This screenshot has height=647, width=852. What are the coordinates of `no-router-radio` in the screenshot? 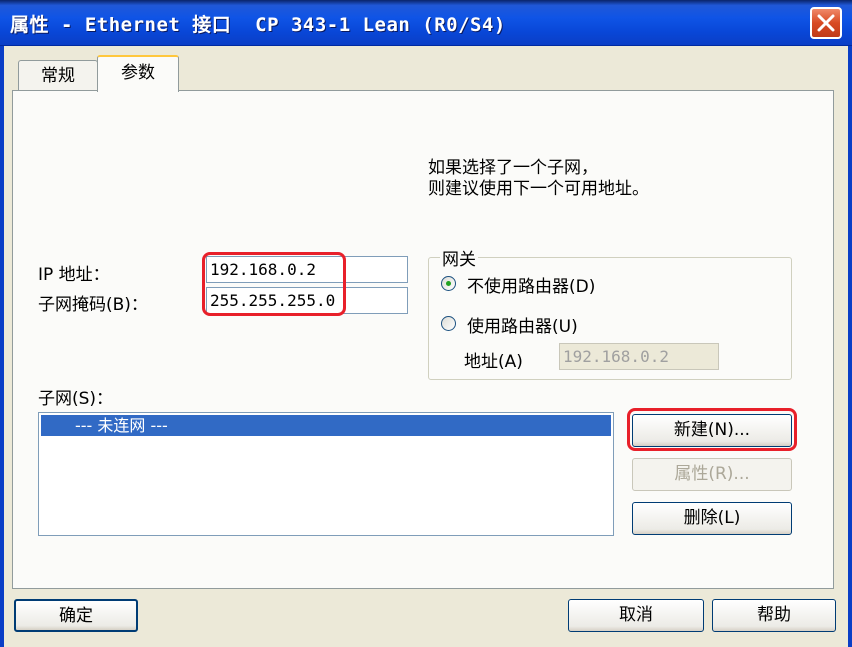 It's located at (448, 283).